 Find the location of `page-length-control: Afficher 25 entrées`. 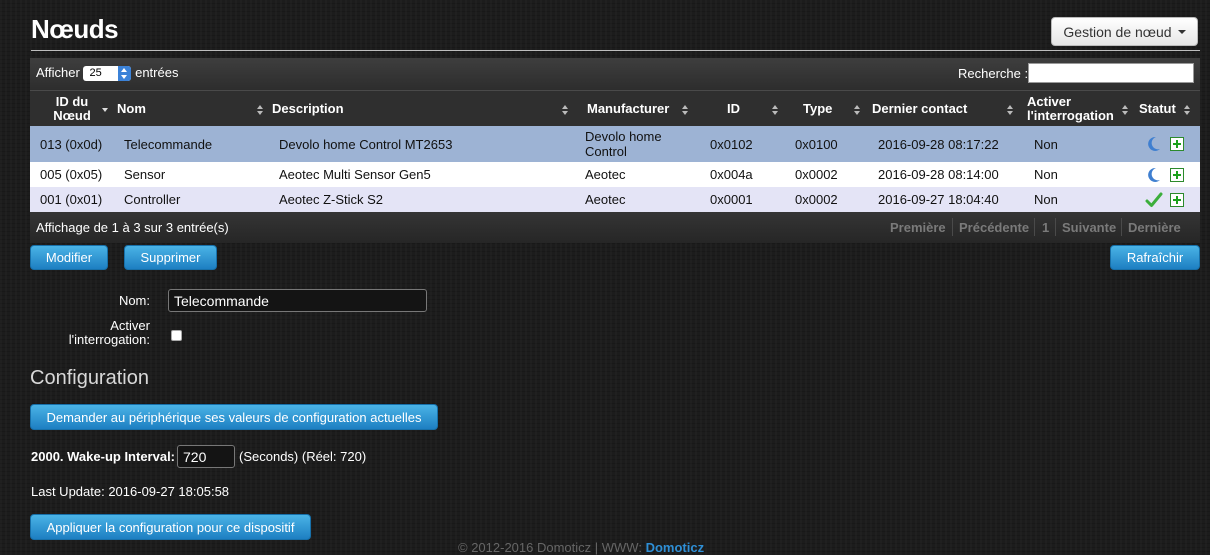

page-length-control: Afficher 25 entrées is located at coordinates (107, 73).